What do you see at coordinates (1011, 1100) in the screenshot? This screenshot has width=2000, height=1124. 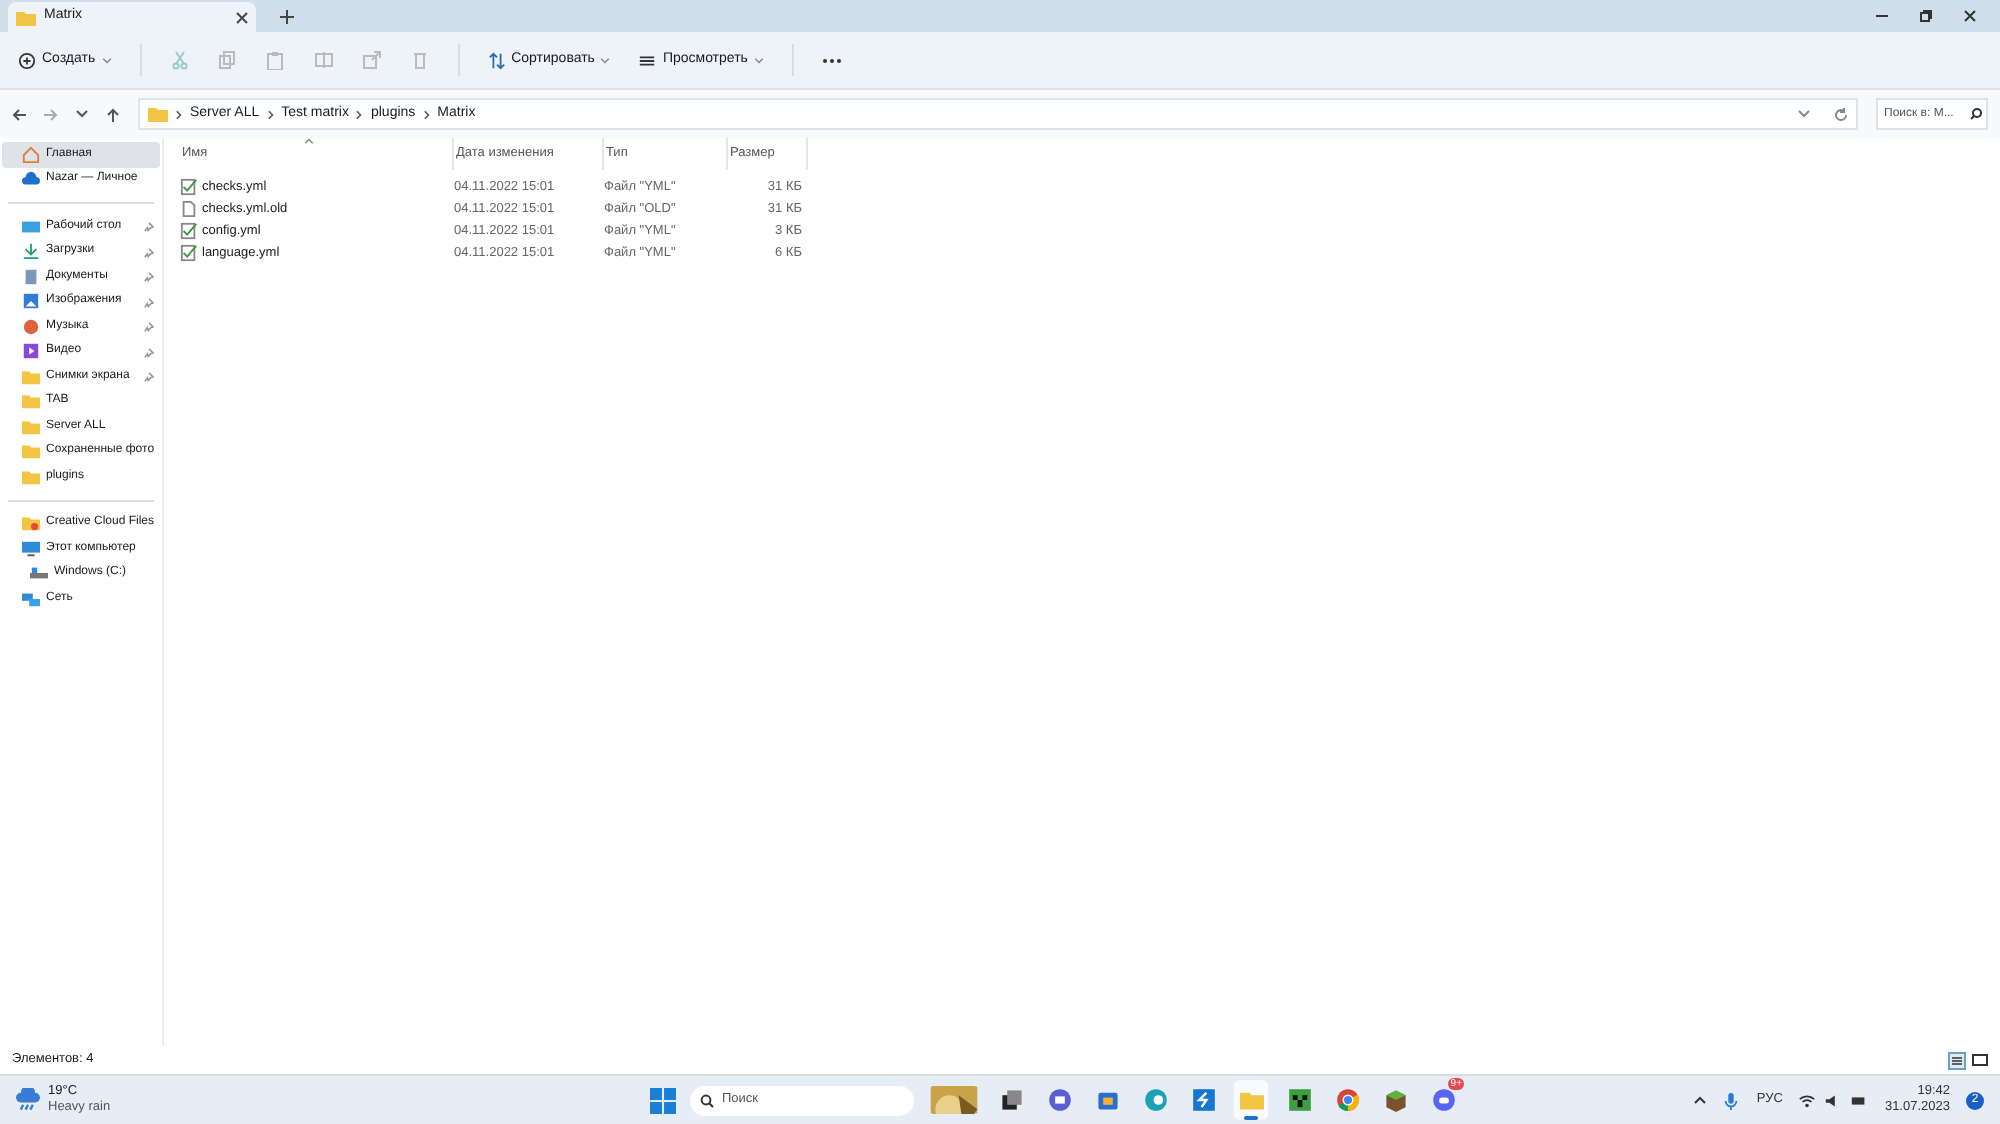 I see `task-view-icon` at bounding box center [1011, 1100].